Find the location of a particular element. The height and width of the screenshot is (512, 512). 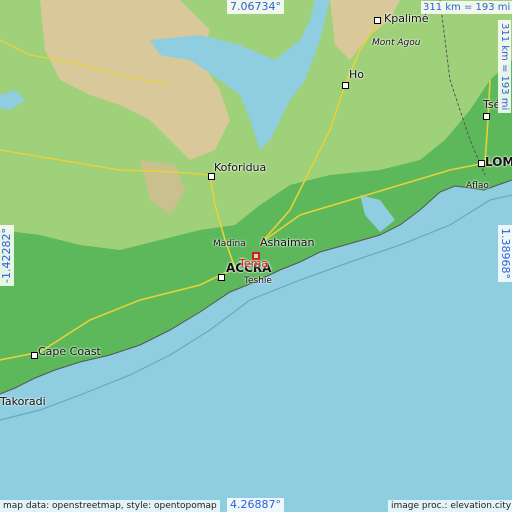

place-aflao: Aflao is located at coordinates (477, 186).